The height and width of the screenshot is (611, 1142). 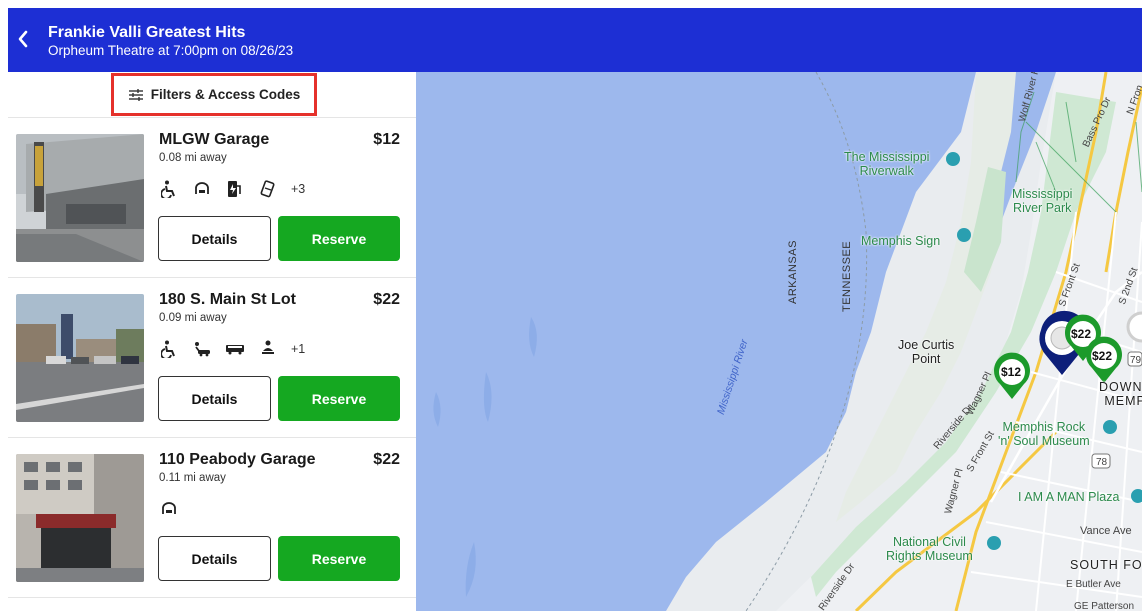 What do you see at coordinates (929, 549) in the screenshot?
I see `map-label-civil-rights: National Civil Rights Museum` at bounding box center [929, 549].